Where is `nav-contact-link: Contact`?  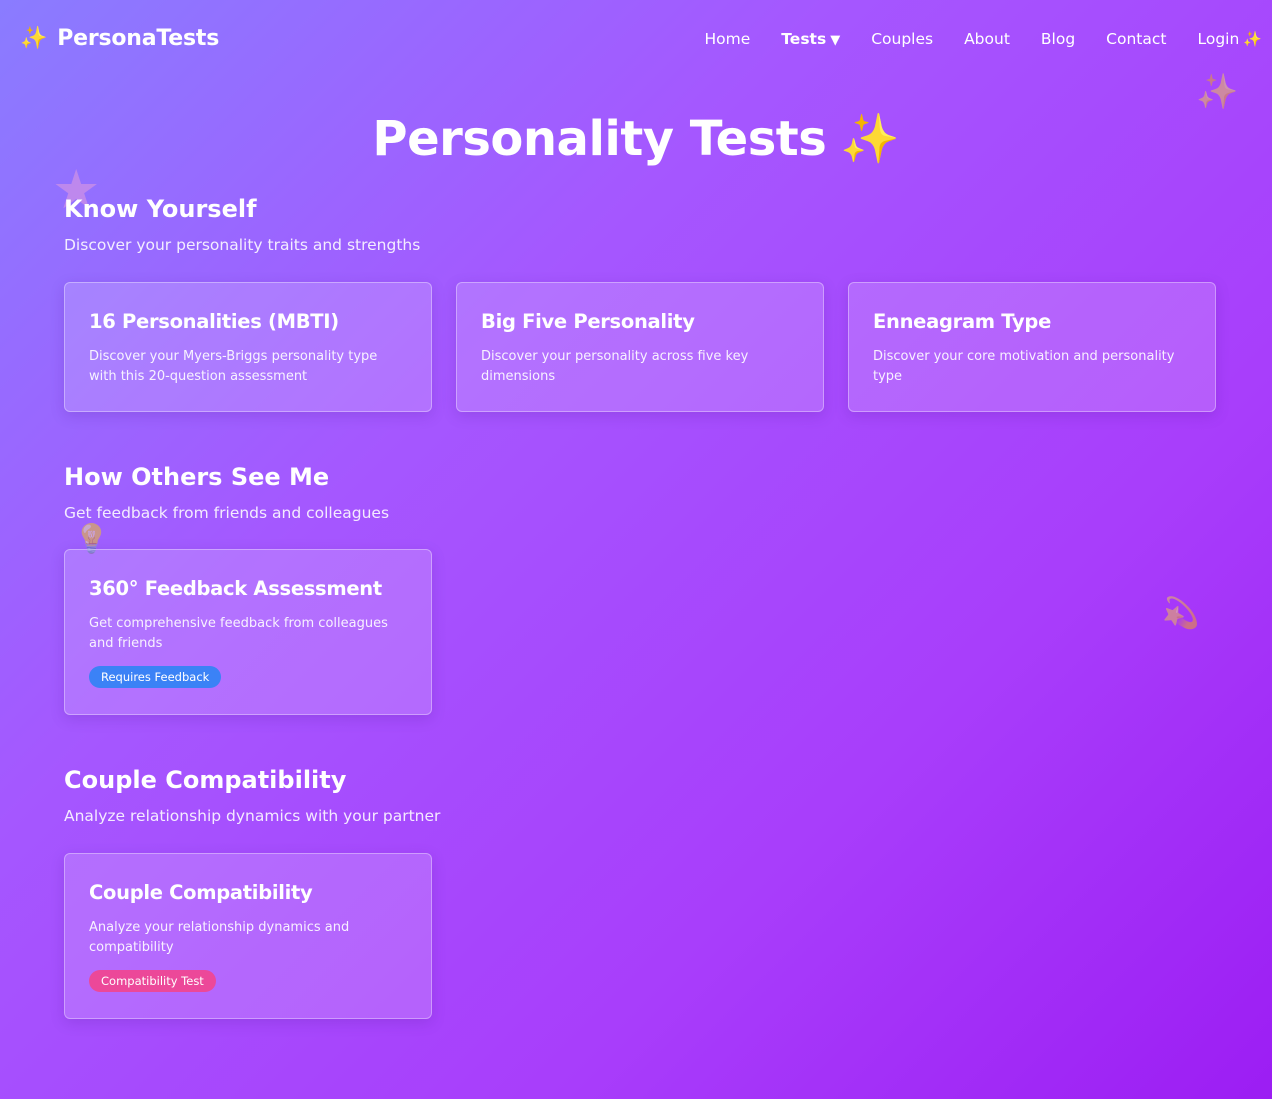
nav-contact-link: Contact is located at coordinates (1136, 39).